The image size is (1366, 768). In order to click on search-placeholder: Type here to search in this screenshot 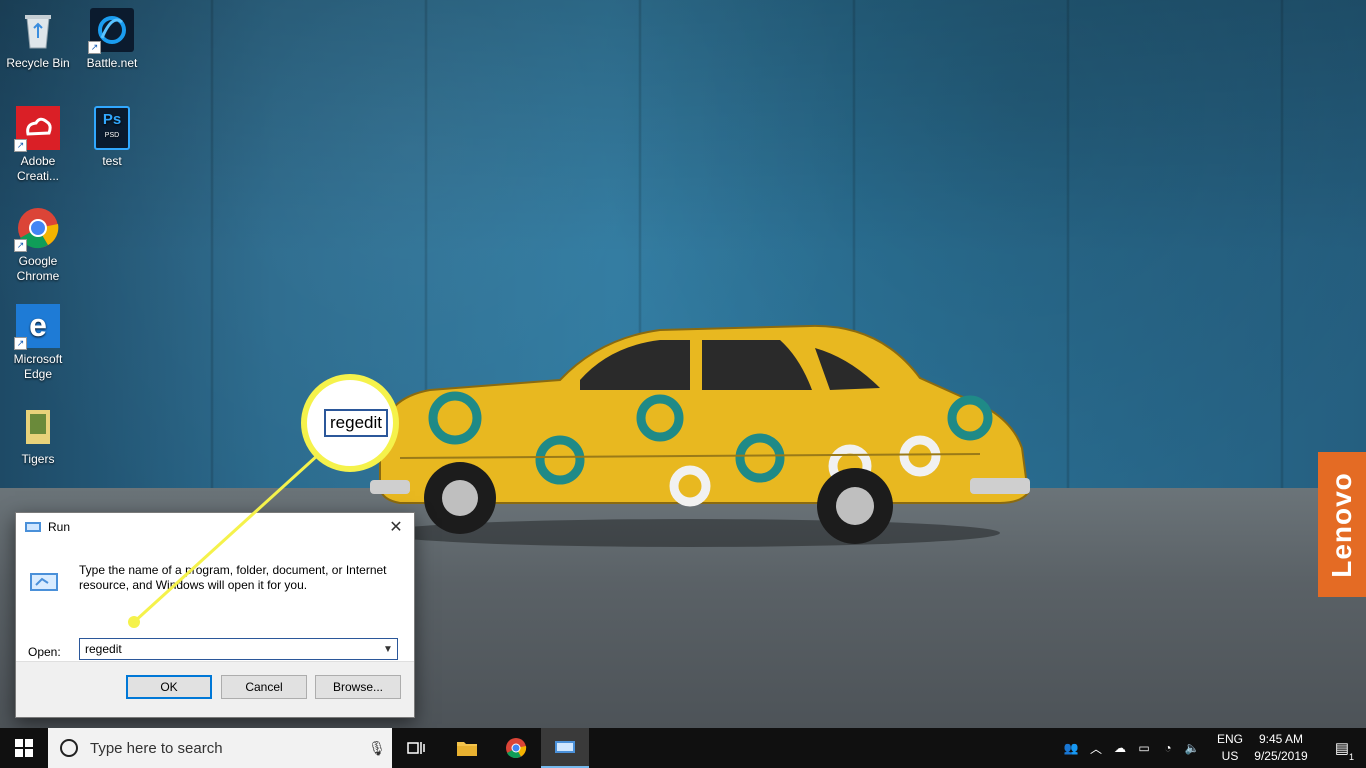, I will do `click(156, 748)`.